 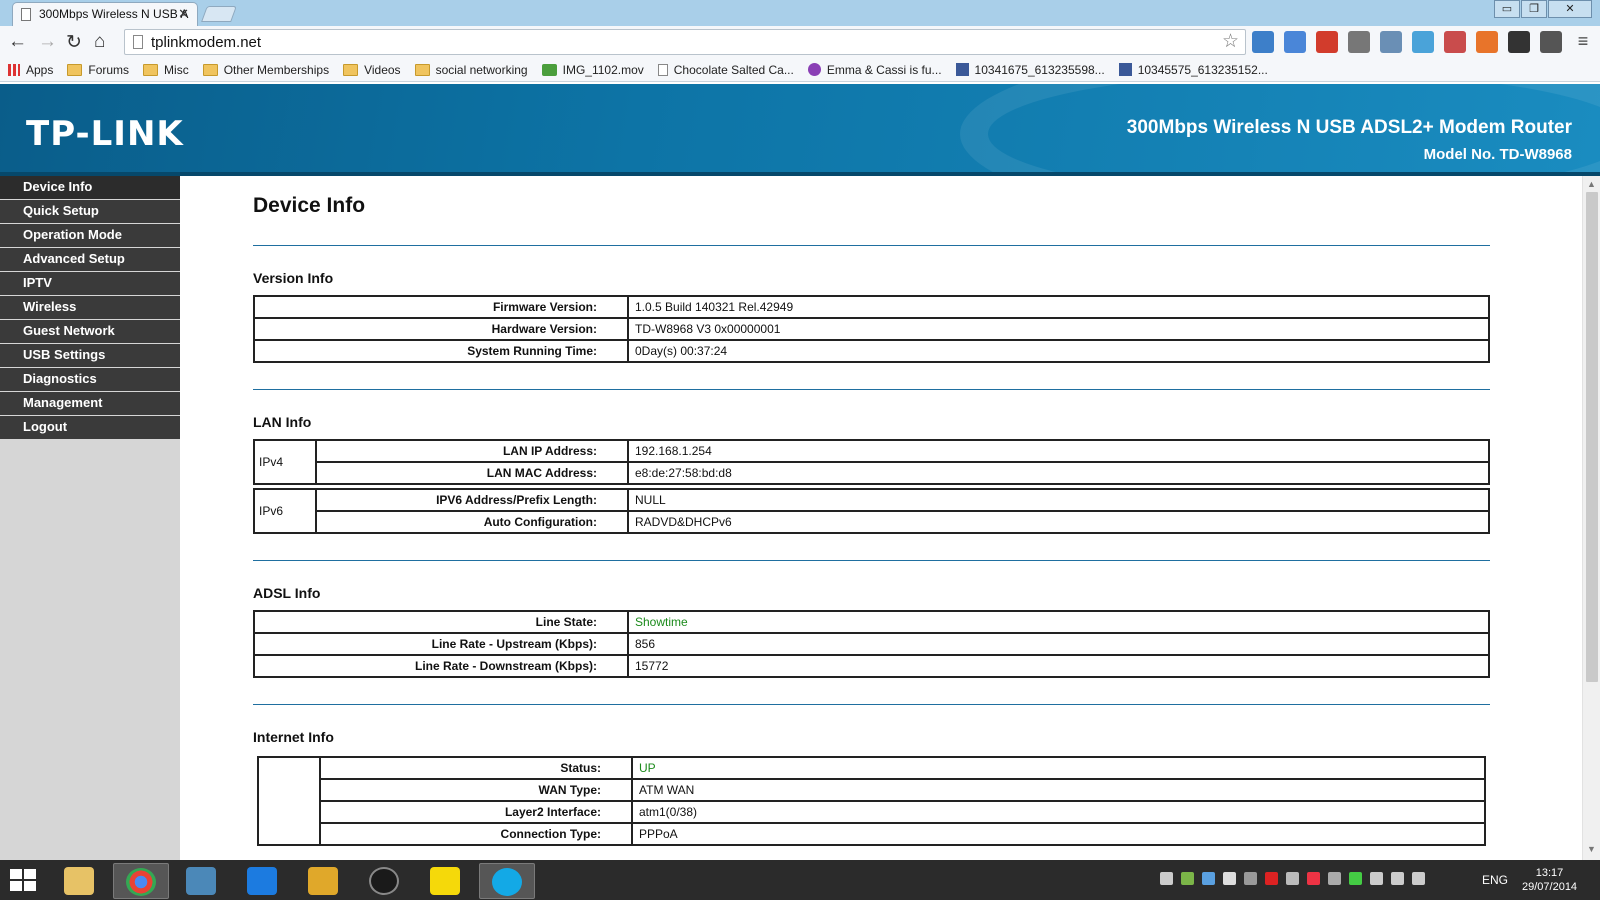 I want to click on reload-icon: ↻, so click(x=74, y=42).